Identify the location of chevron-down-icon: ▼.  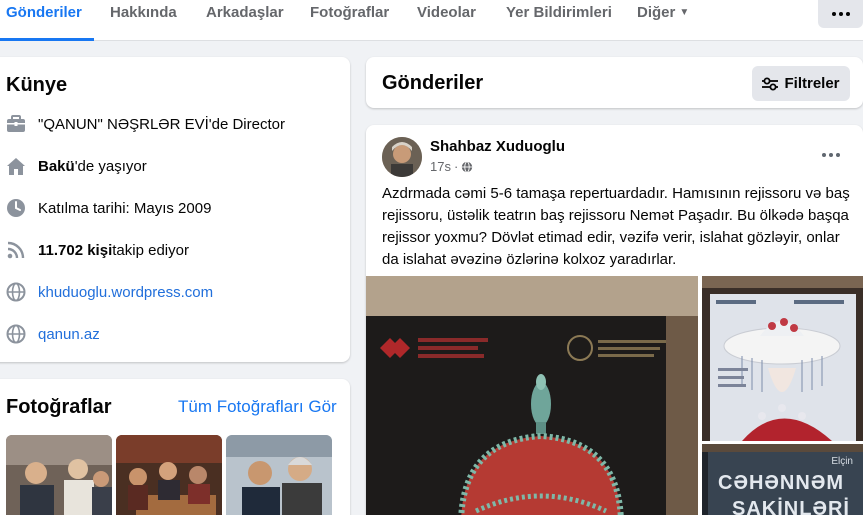
(684, 12).